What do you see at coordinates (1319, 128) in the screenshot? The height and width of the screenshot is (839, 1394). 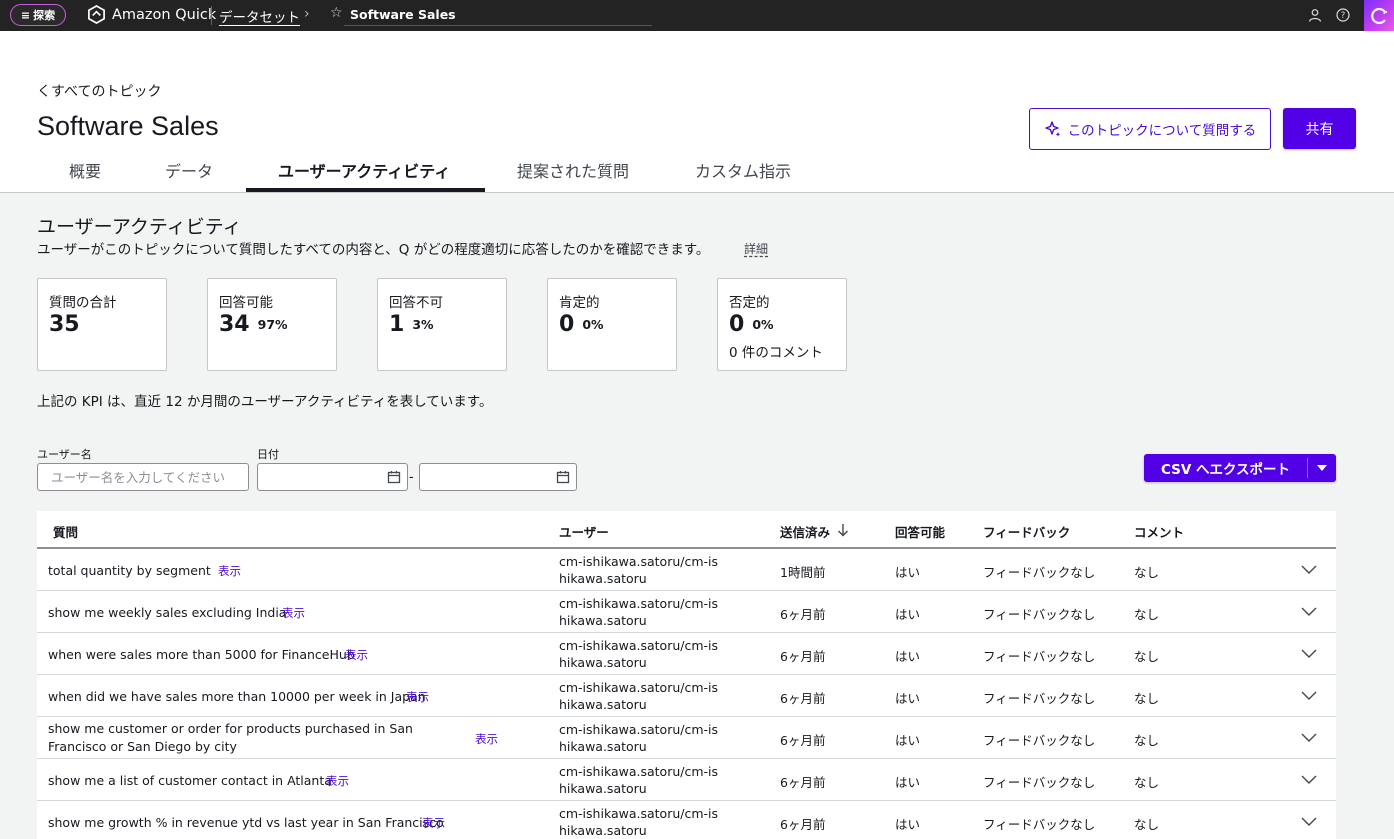 I see `share-button: 共有` at bounding box center [1319, 128].